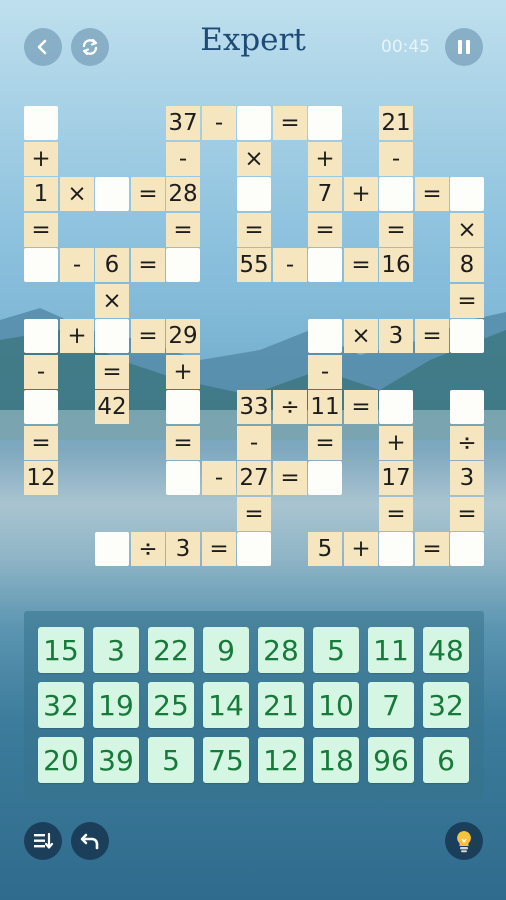  I want to click on number-tile: 12, so click(281, 760).